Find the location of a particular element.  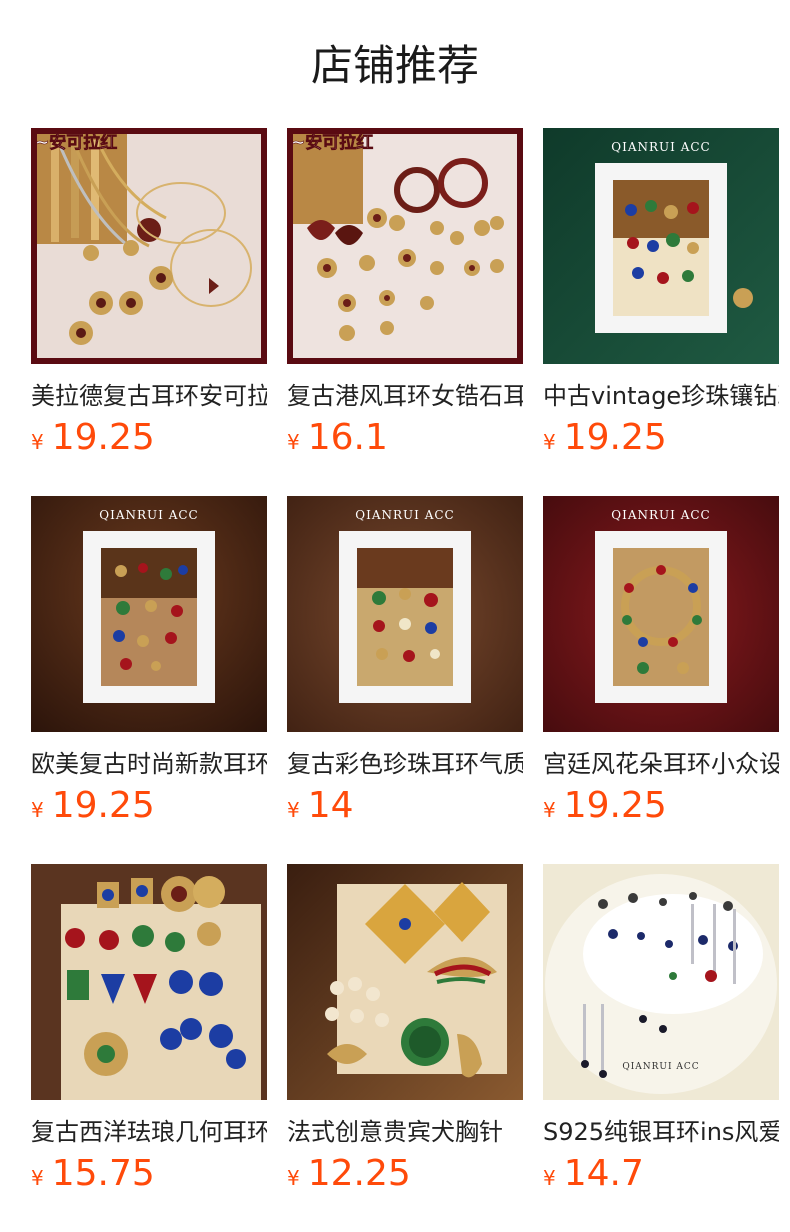

product-name: 欧美复古时尚新款耳环 is located at coordinates (149, 764).